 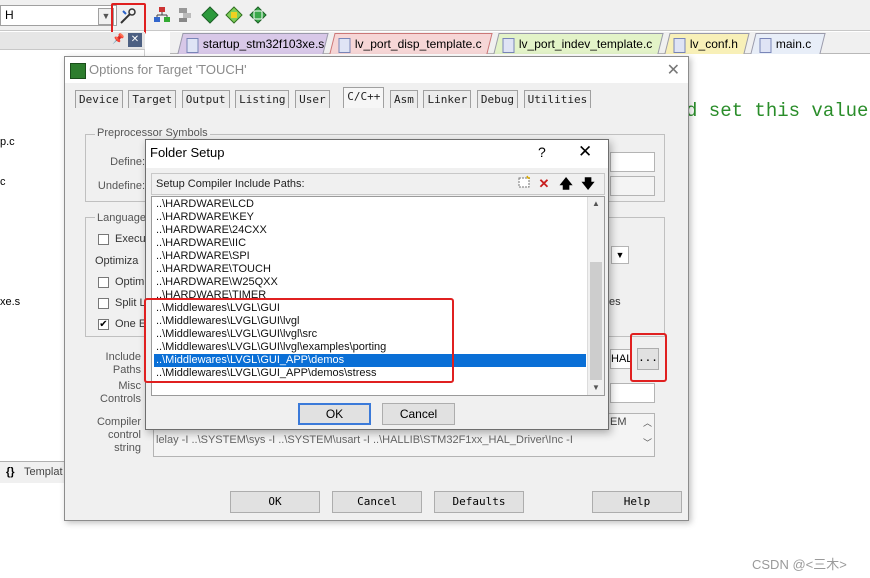 I want to click on options-dialog-titlebar: Options for Target 'TOUCH' ✕, so click(x=376, y=70).